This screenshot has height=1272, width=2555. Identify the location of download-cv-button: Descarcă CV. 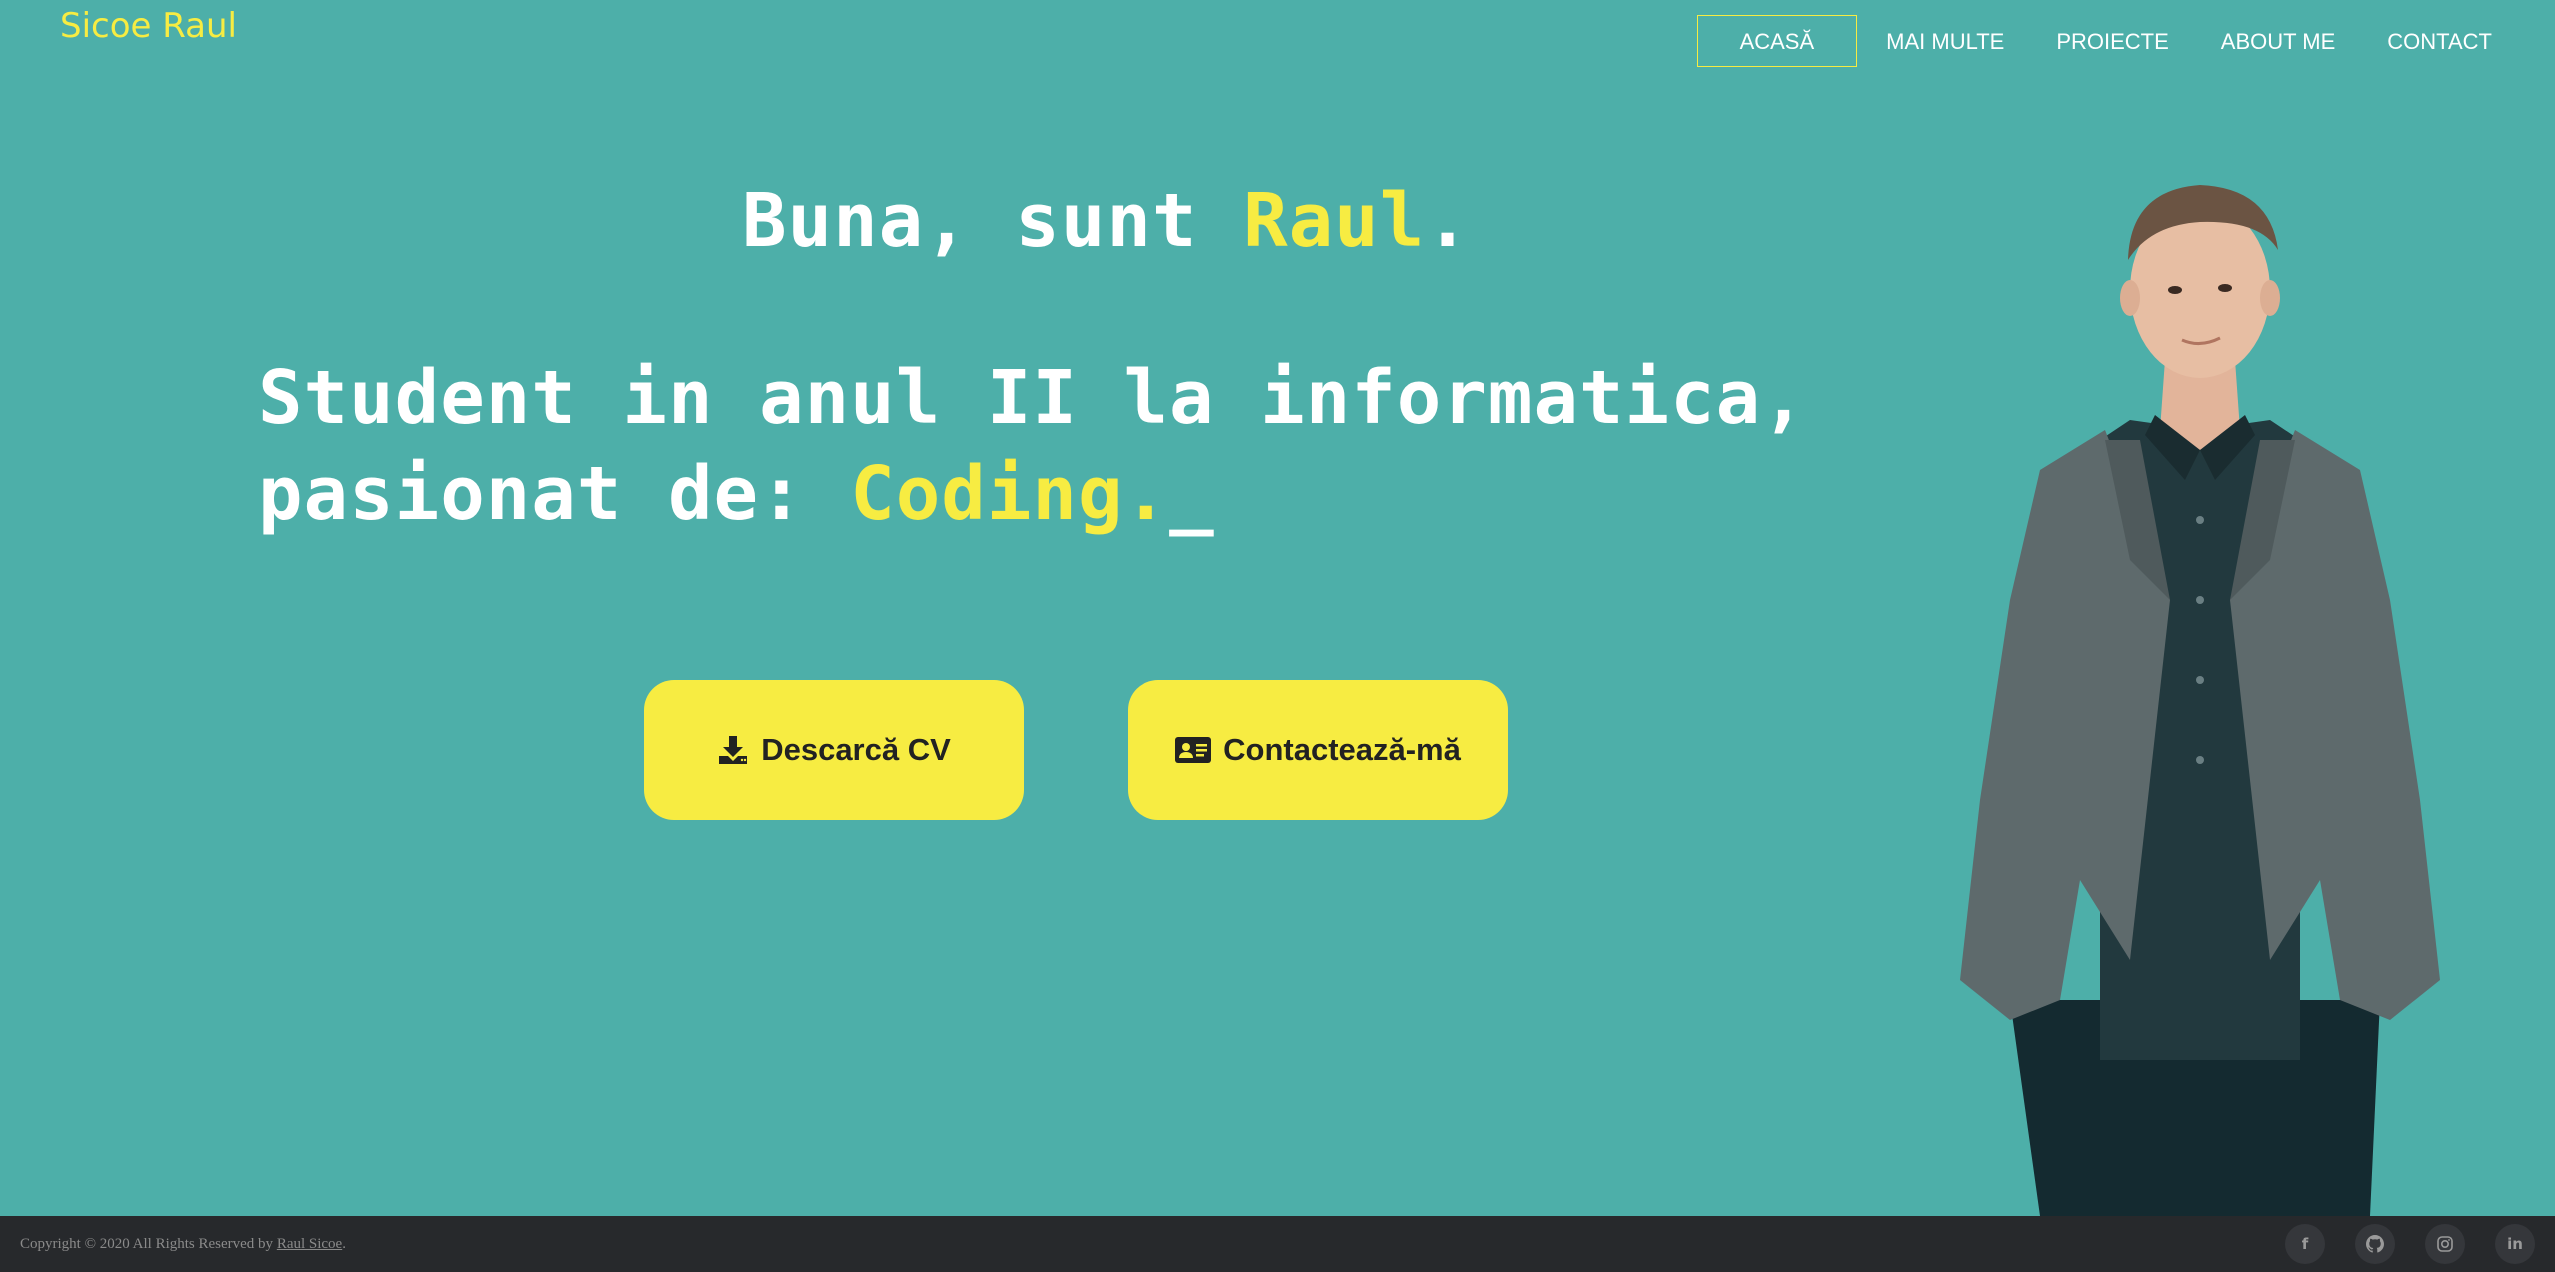
(834, 750).